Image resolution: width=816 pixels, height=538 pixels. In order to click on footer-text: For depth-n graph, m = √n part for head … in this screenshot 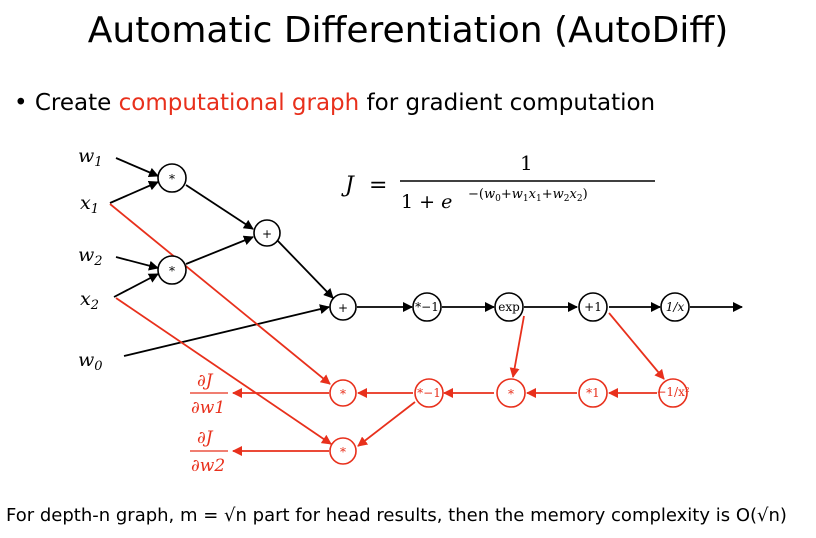, I will do `click(396, 515)`.